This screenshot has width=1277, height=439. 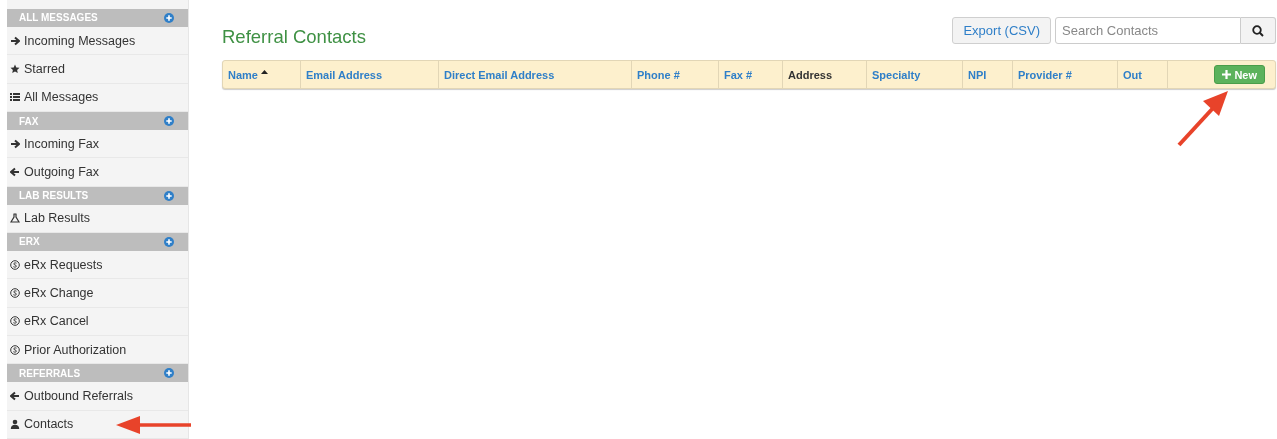 What do you see at coordinates (658, 74) in the screenshot?
I see `column-header: Phone #` at bounding box center [658, 74].